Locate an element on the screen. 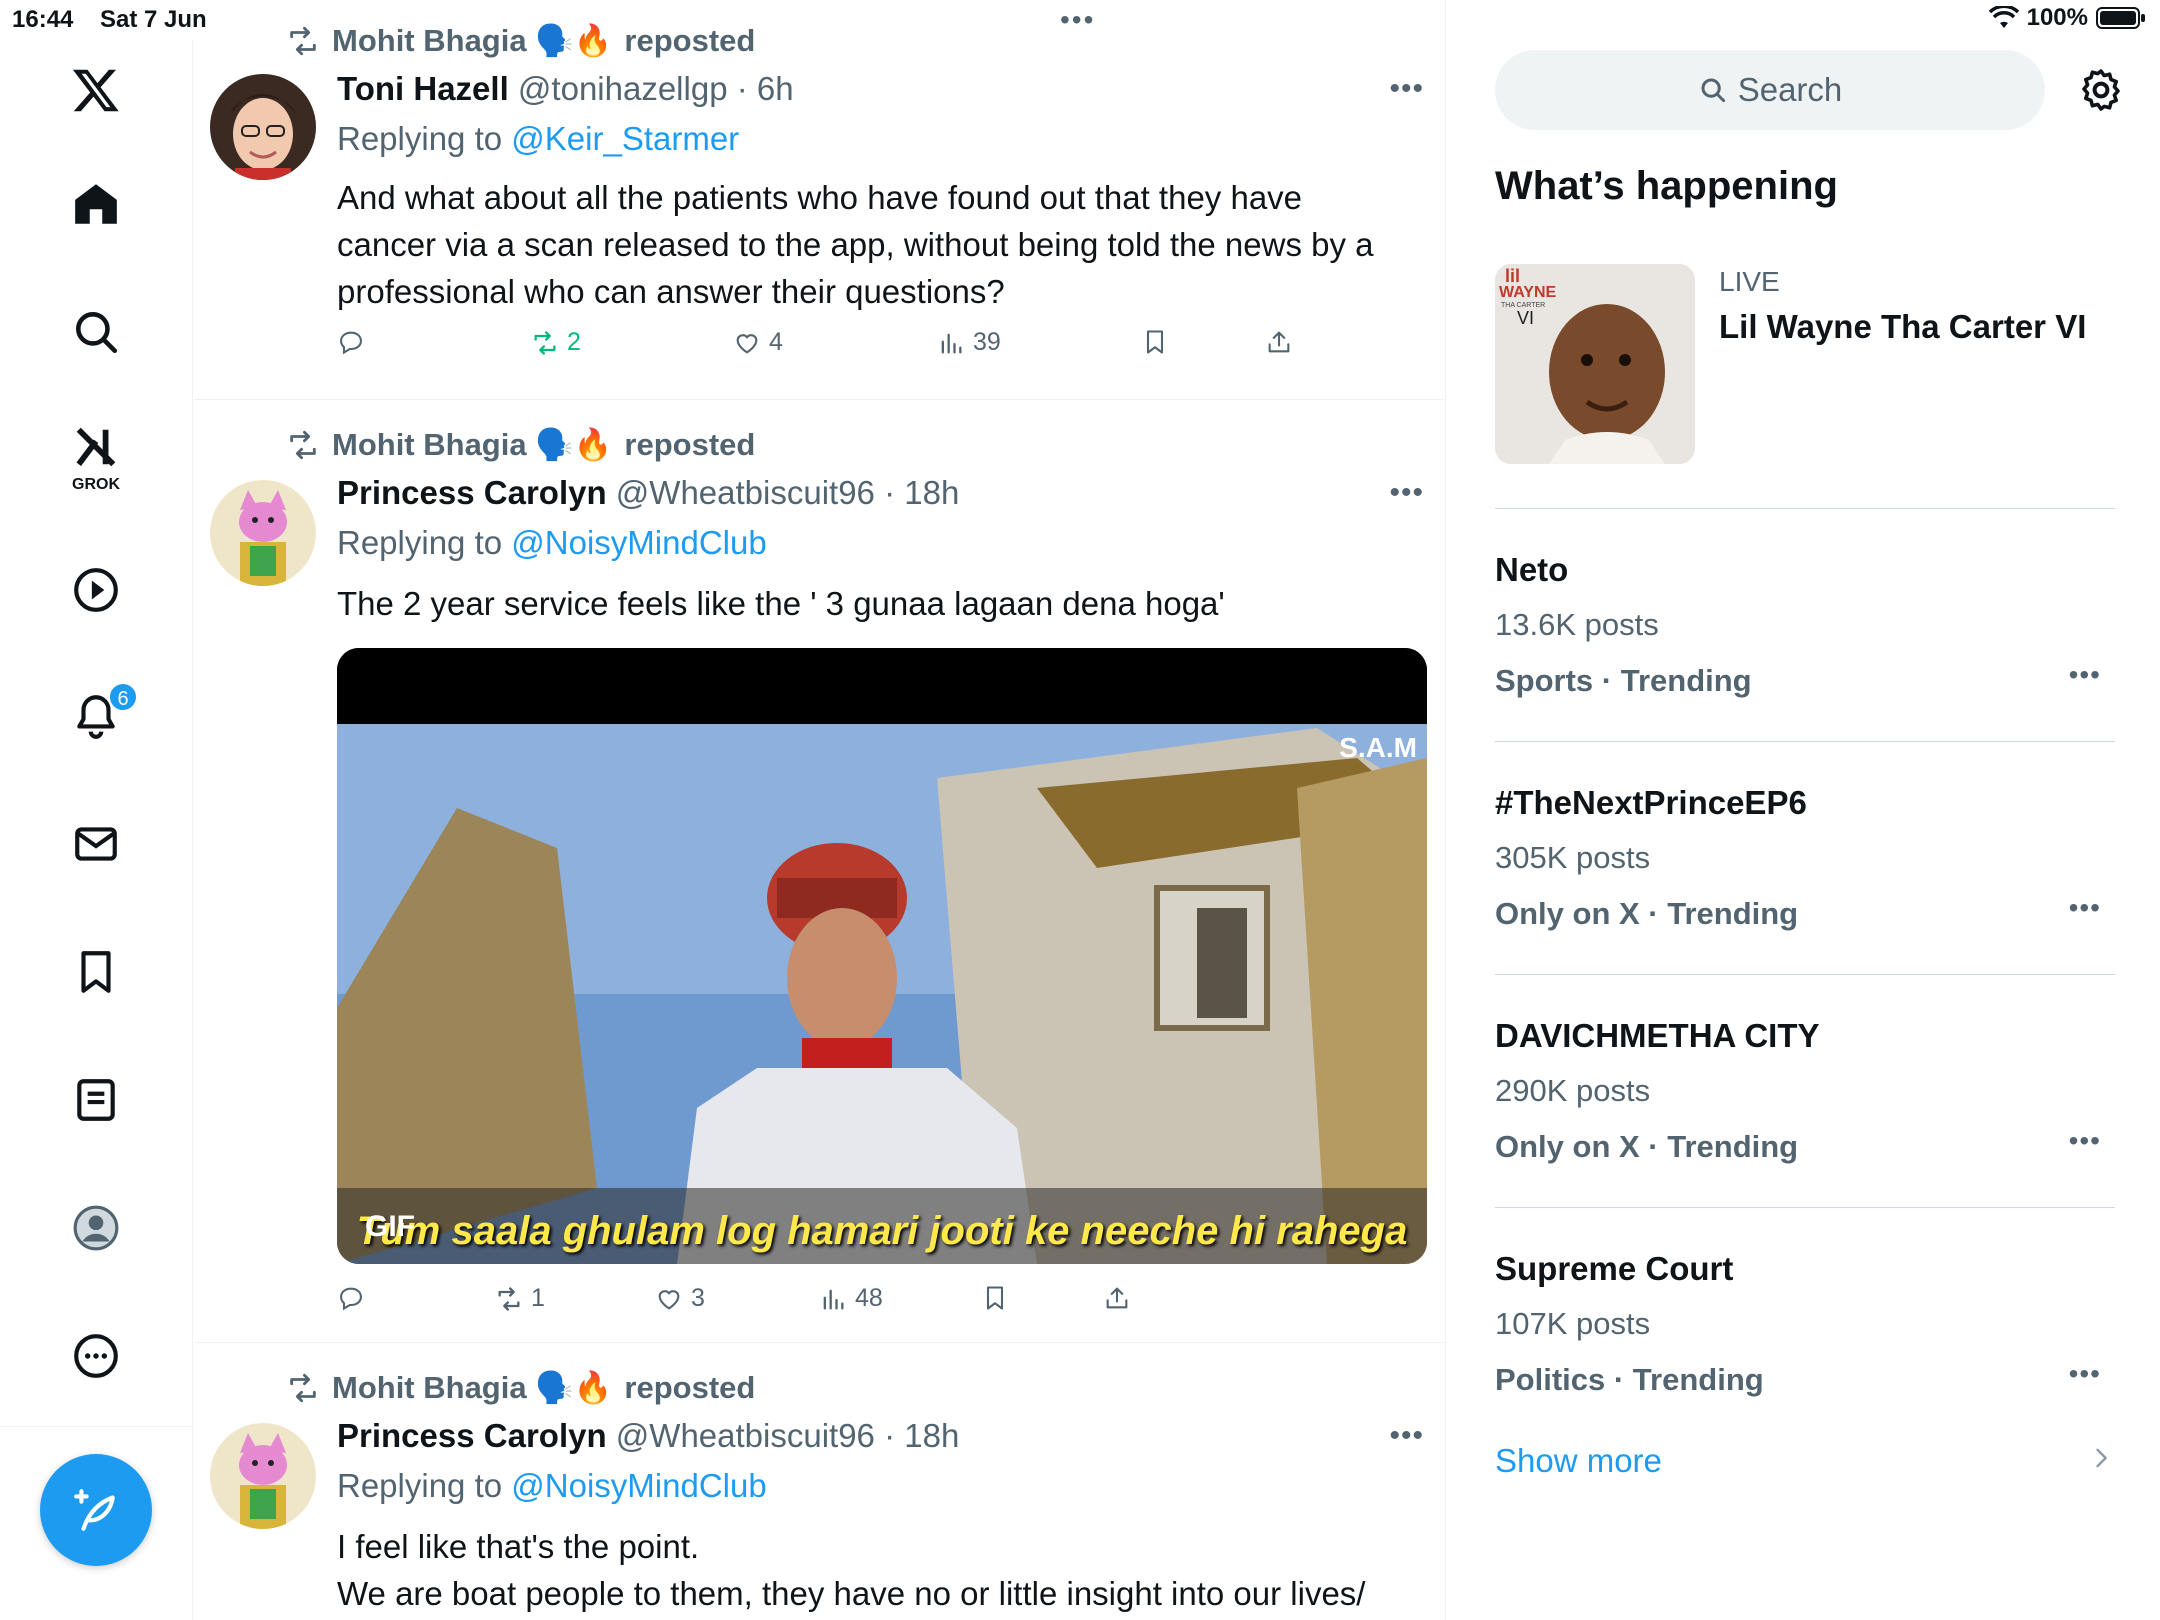  x-logo-icon is located at coordinates (96, 90).